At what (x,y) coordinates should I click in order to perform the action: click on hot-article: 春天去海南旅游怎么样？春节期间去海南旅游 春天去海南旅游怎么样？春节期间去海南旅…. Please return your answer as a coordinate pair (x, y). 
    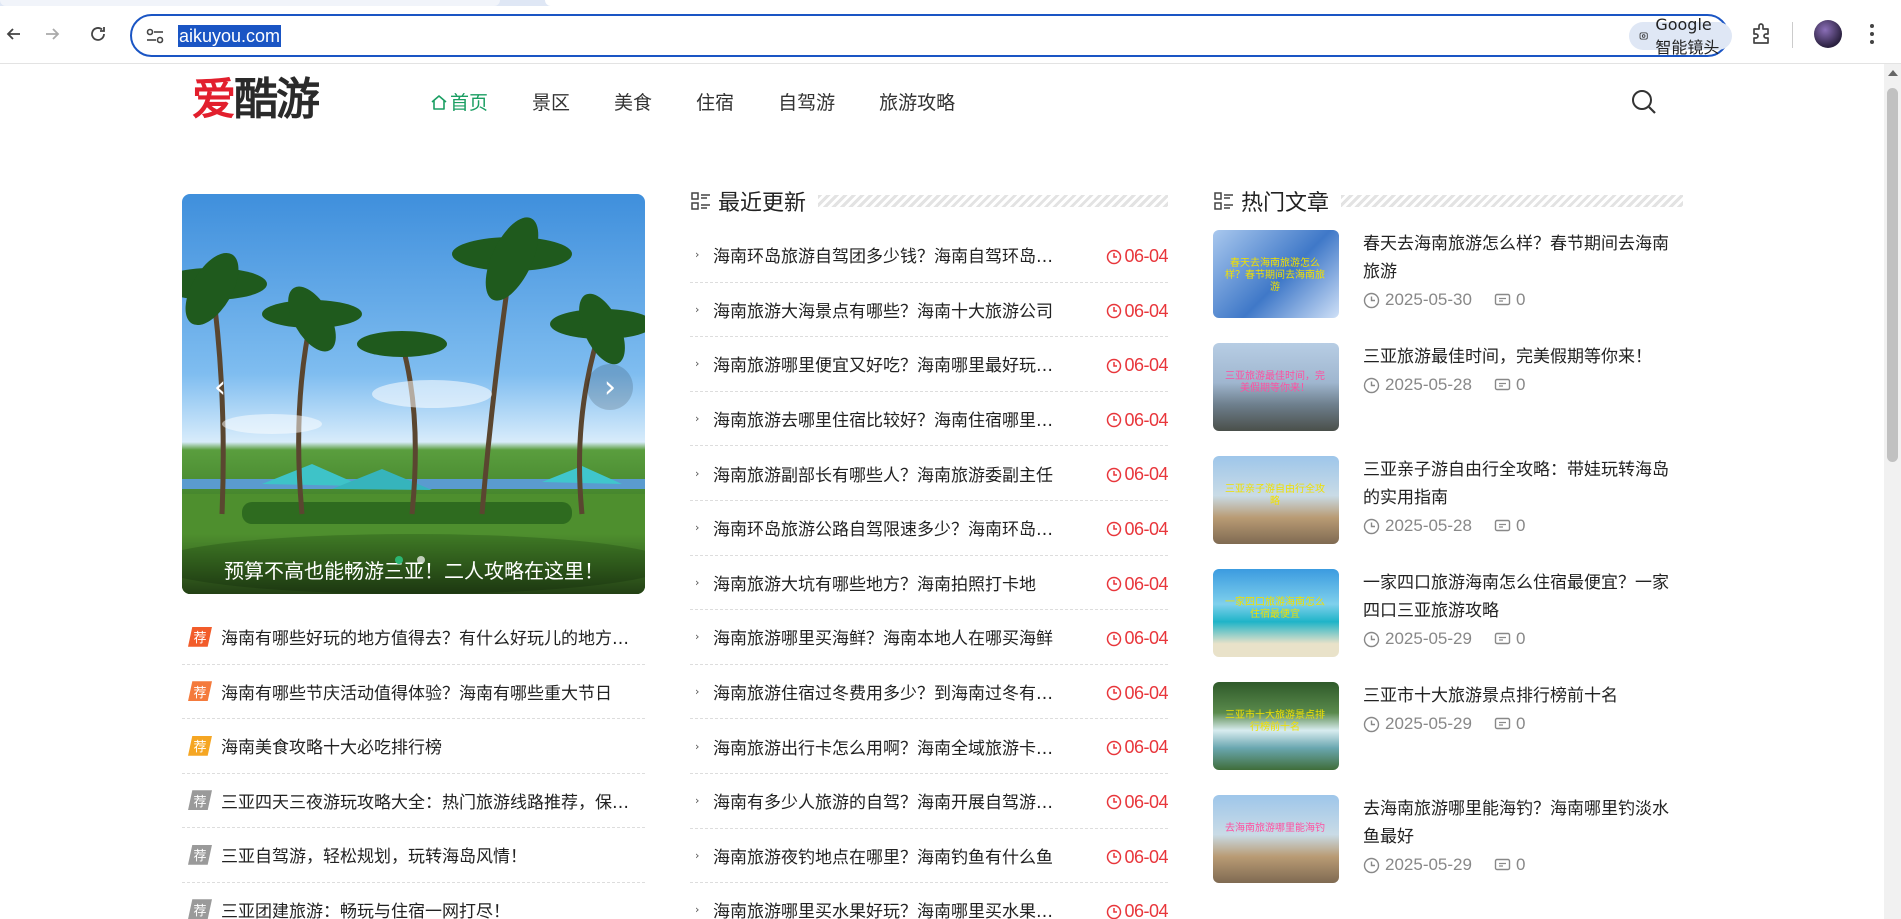
    Looking at the image, I should click on (1448, 286).